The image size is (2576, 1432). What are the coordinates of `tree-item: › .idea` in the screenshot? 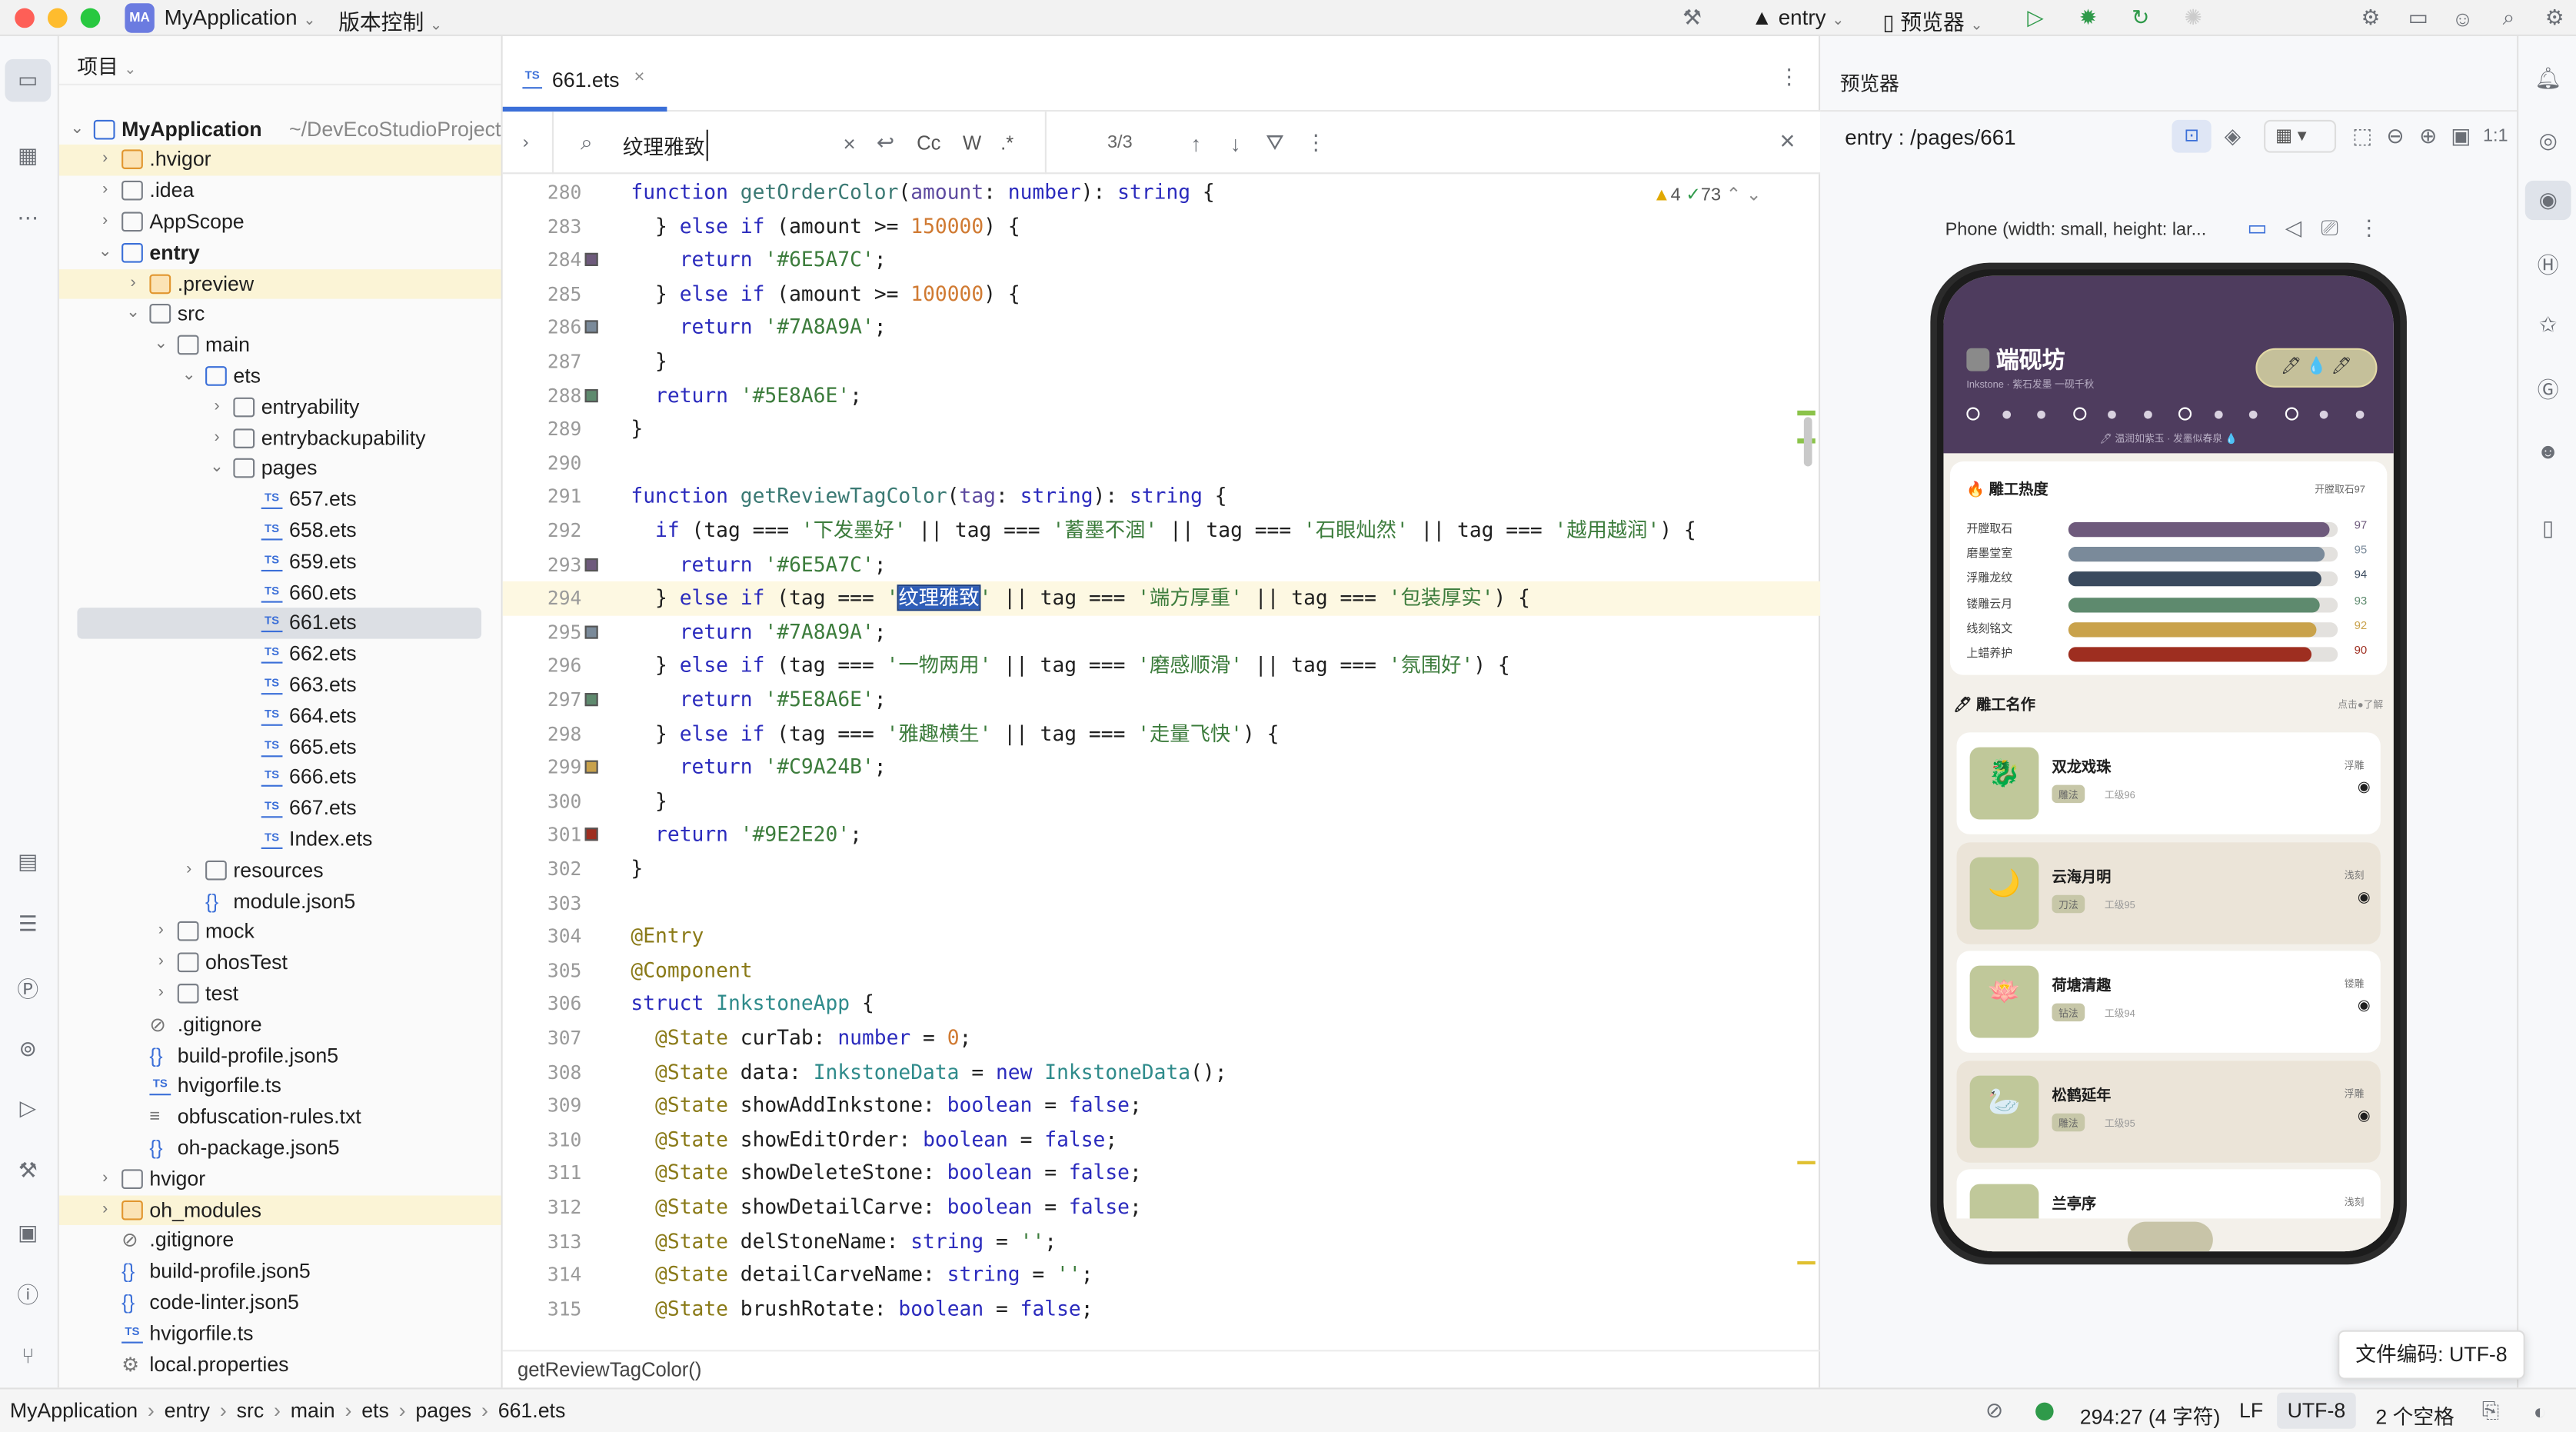 It's located at (280, 191).